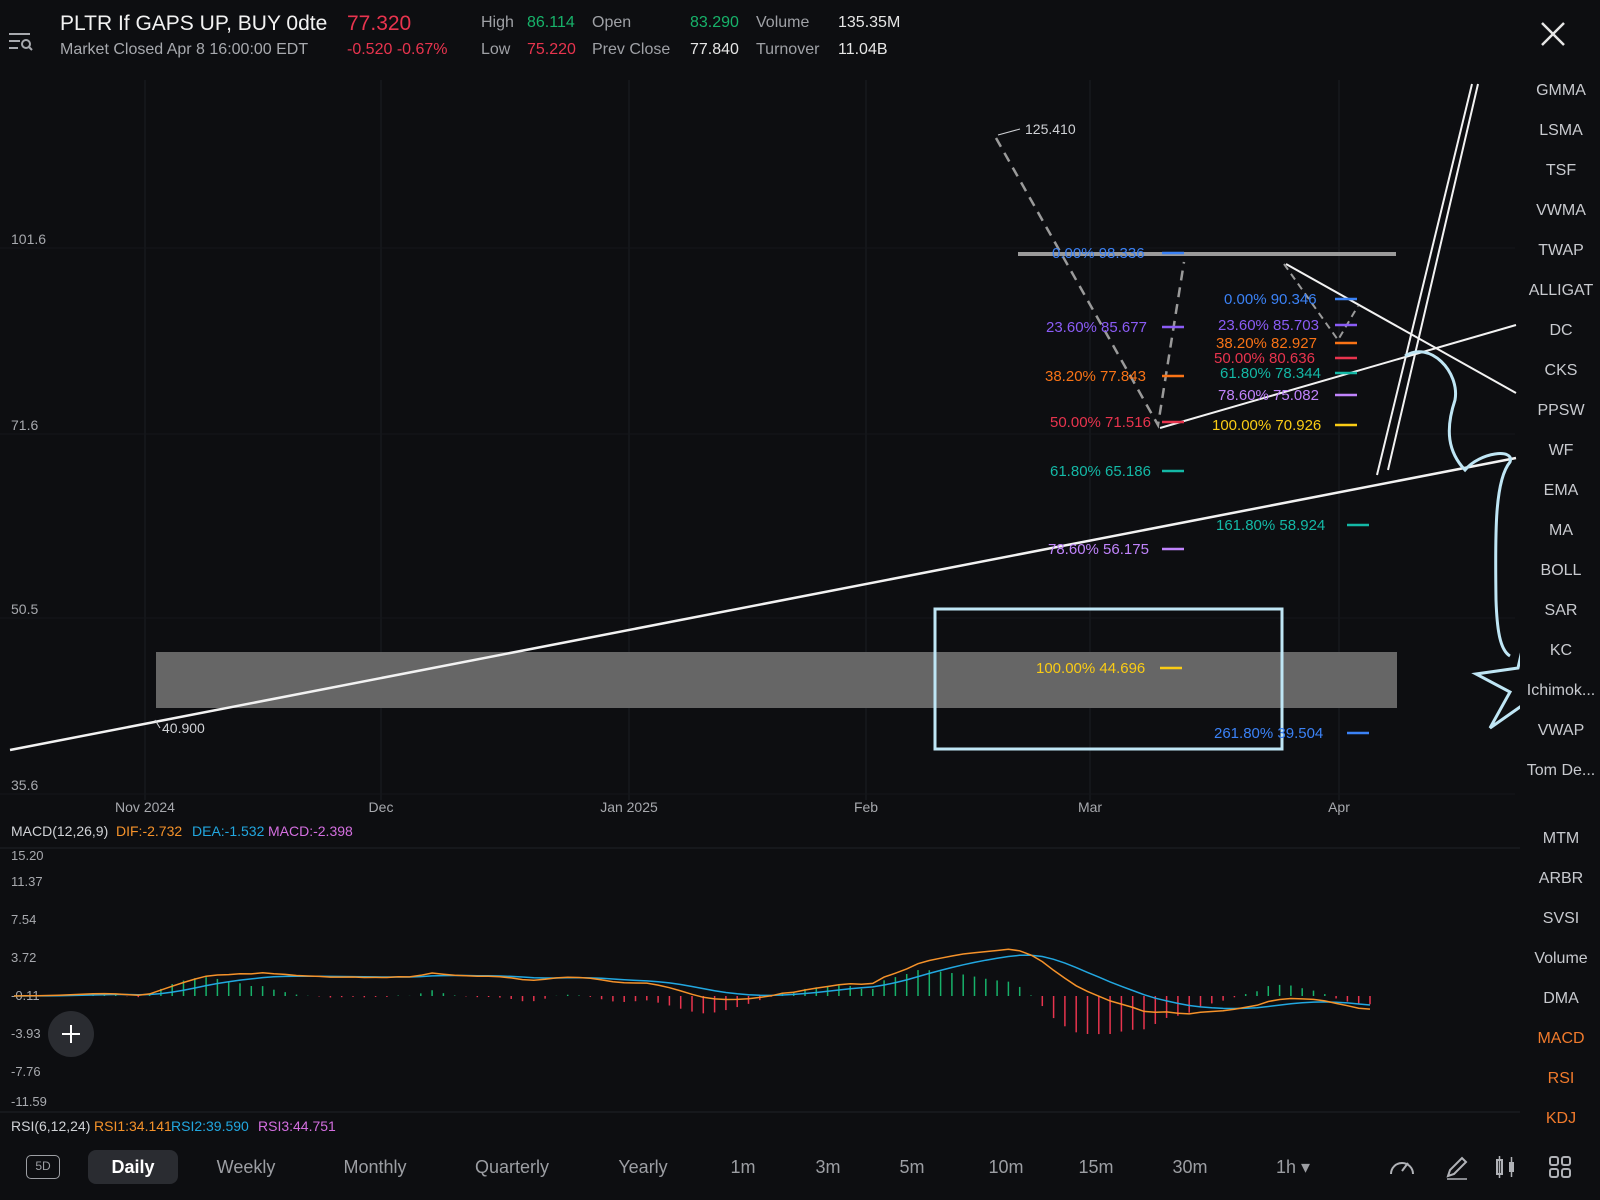 This screenshot has height=1200, width=1600. Describe the element at coordinates (1006, 1167) in the screenshot. I see `timeframe-10m: 10m` at that location.